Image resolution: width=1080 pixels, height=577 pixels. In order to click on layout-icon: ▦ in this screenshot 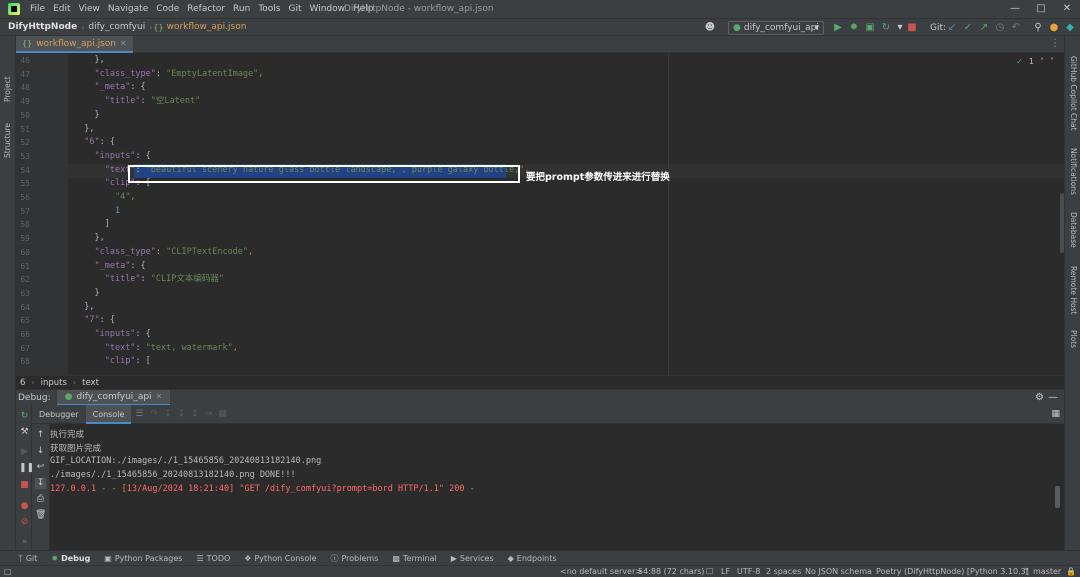, I will do `click(1055, 414)`.